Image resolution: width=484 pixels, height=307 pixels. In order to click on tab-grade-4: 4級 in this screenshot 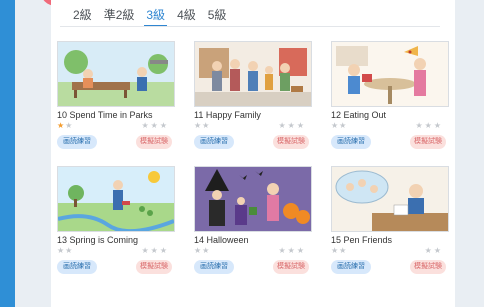, I will do `click(186, 17)`.